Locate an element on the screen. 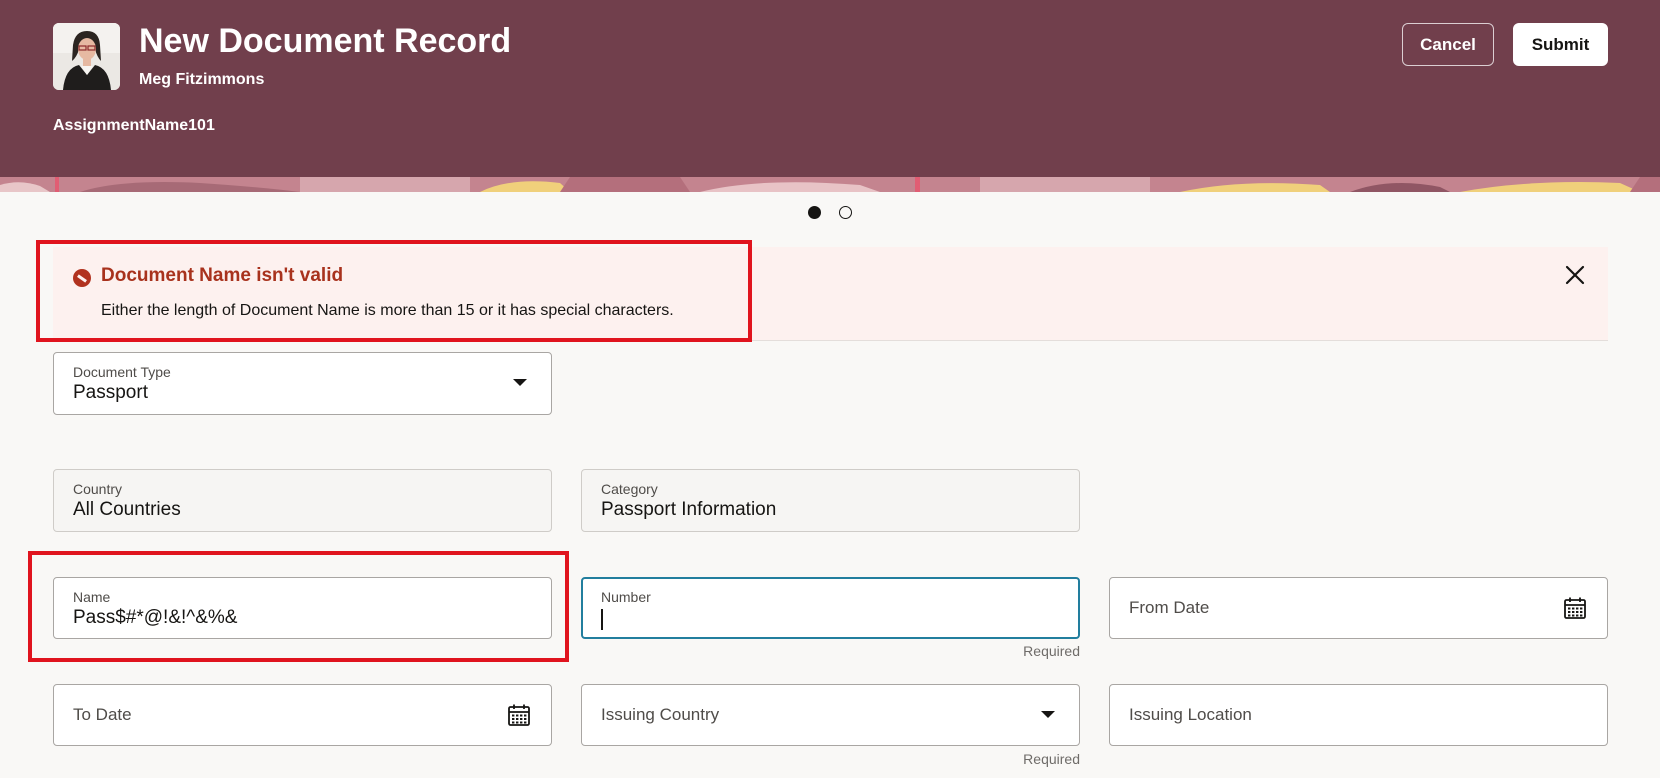 The width and height of the screenshot is (1660, 778). issuing-country-required-hint: Required is located at coordinates (1051, 759).